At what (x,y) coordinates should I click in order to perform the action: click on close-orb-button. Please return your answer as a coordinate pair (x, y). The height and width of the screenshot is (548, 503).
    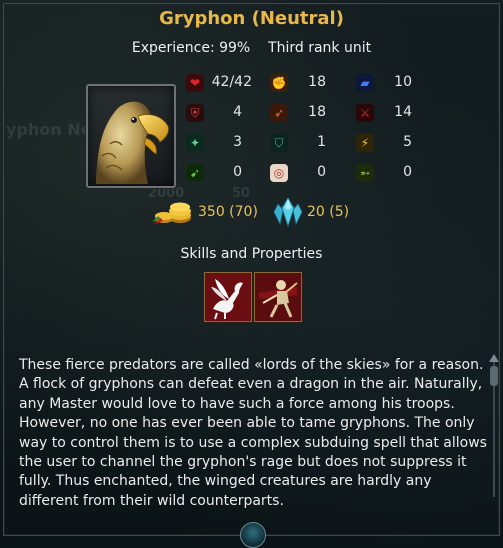
    Looking at the image, I should click on (253, 535).